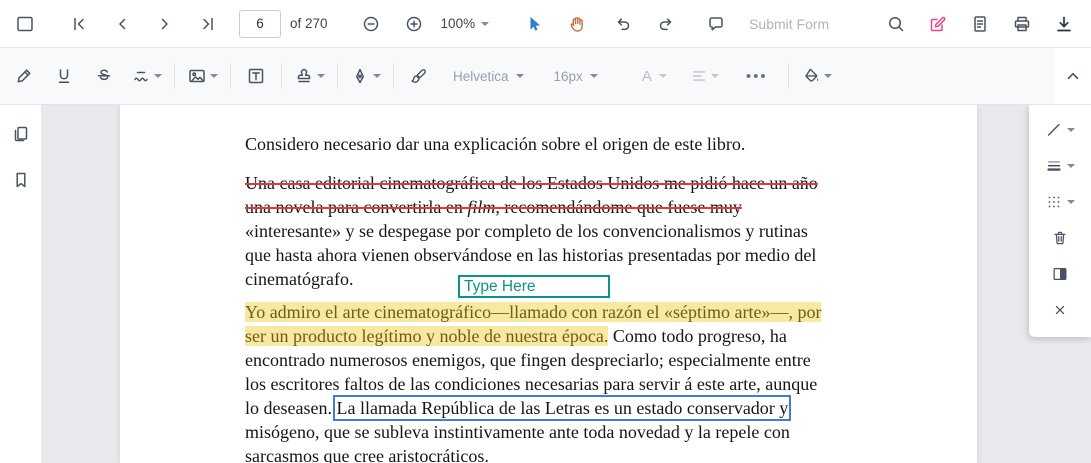  What do you see at coordinates (1073, 76) in the screenshot?
I see `collapse-toolbar-button` at bounding box center [1073, 76].